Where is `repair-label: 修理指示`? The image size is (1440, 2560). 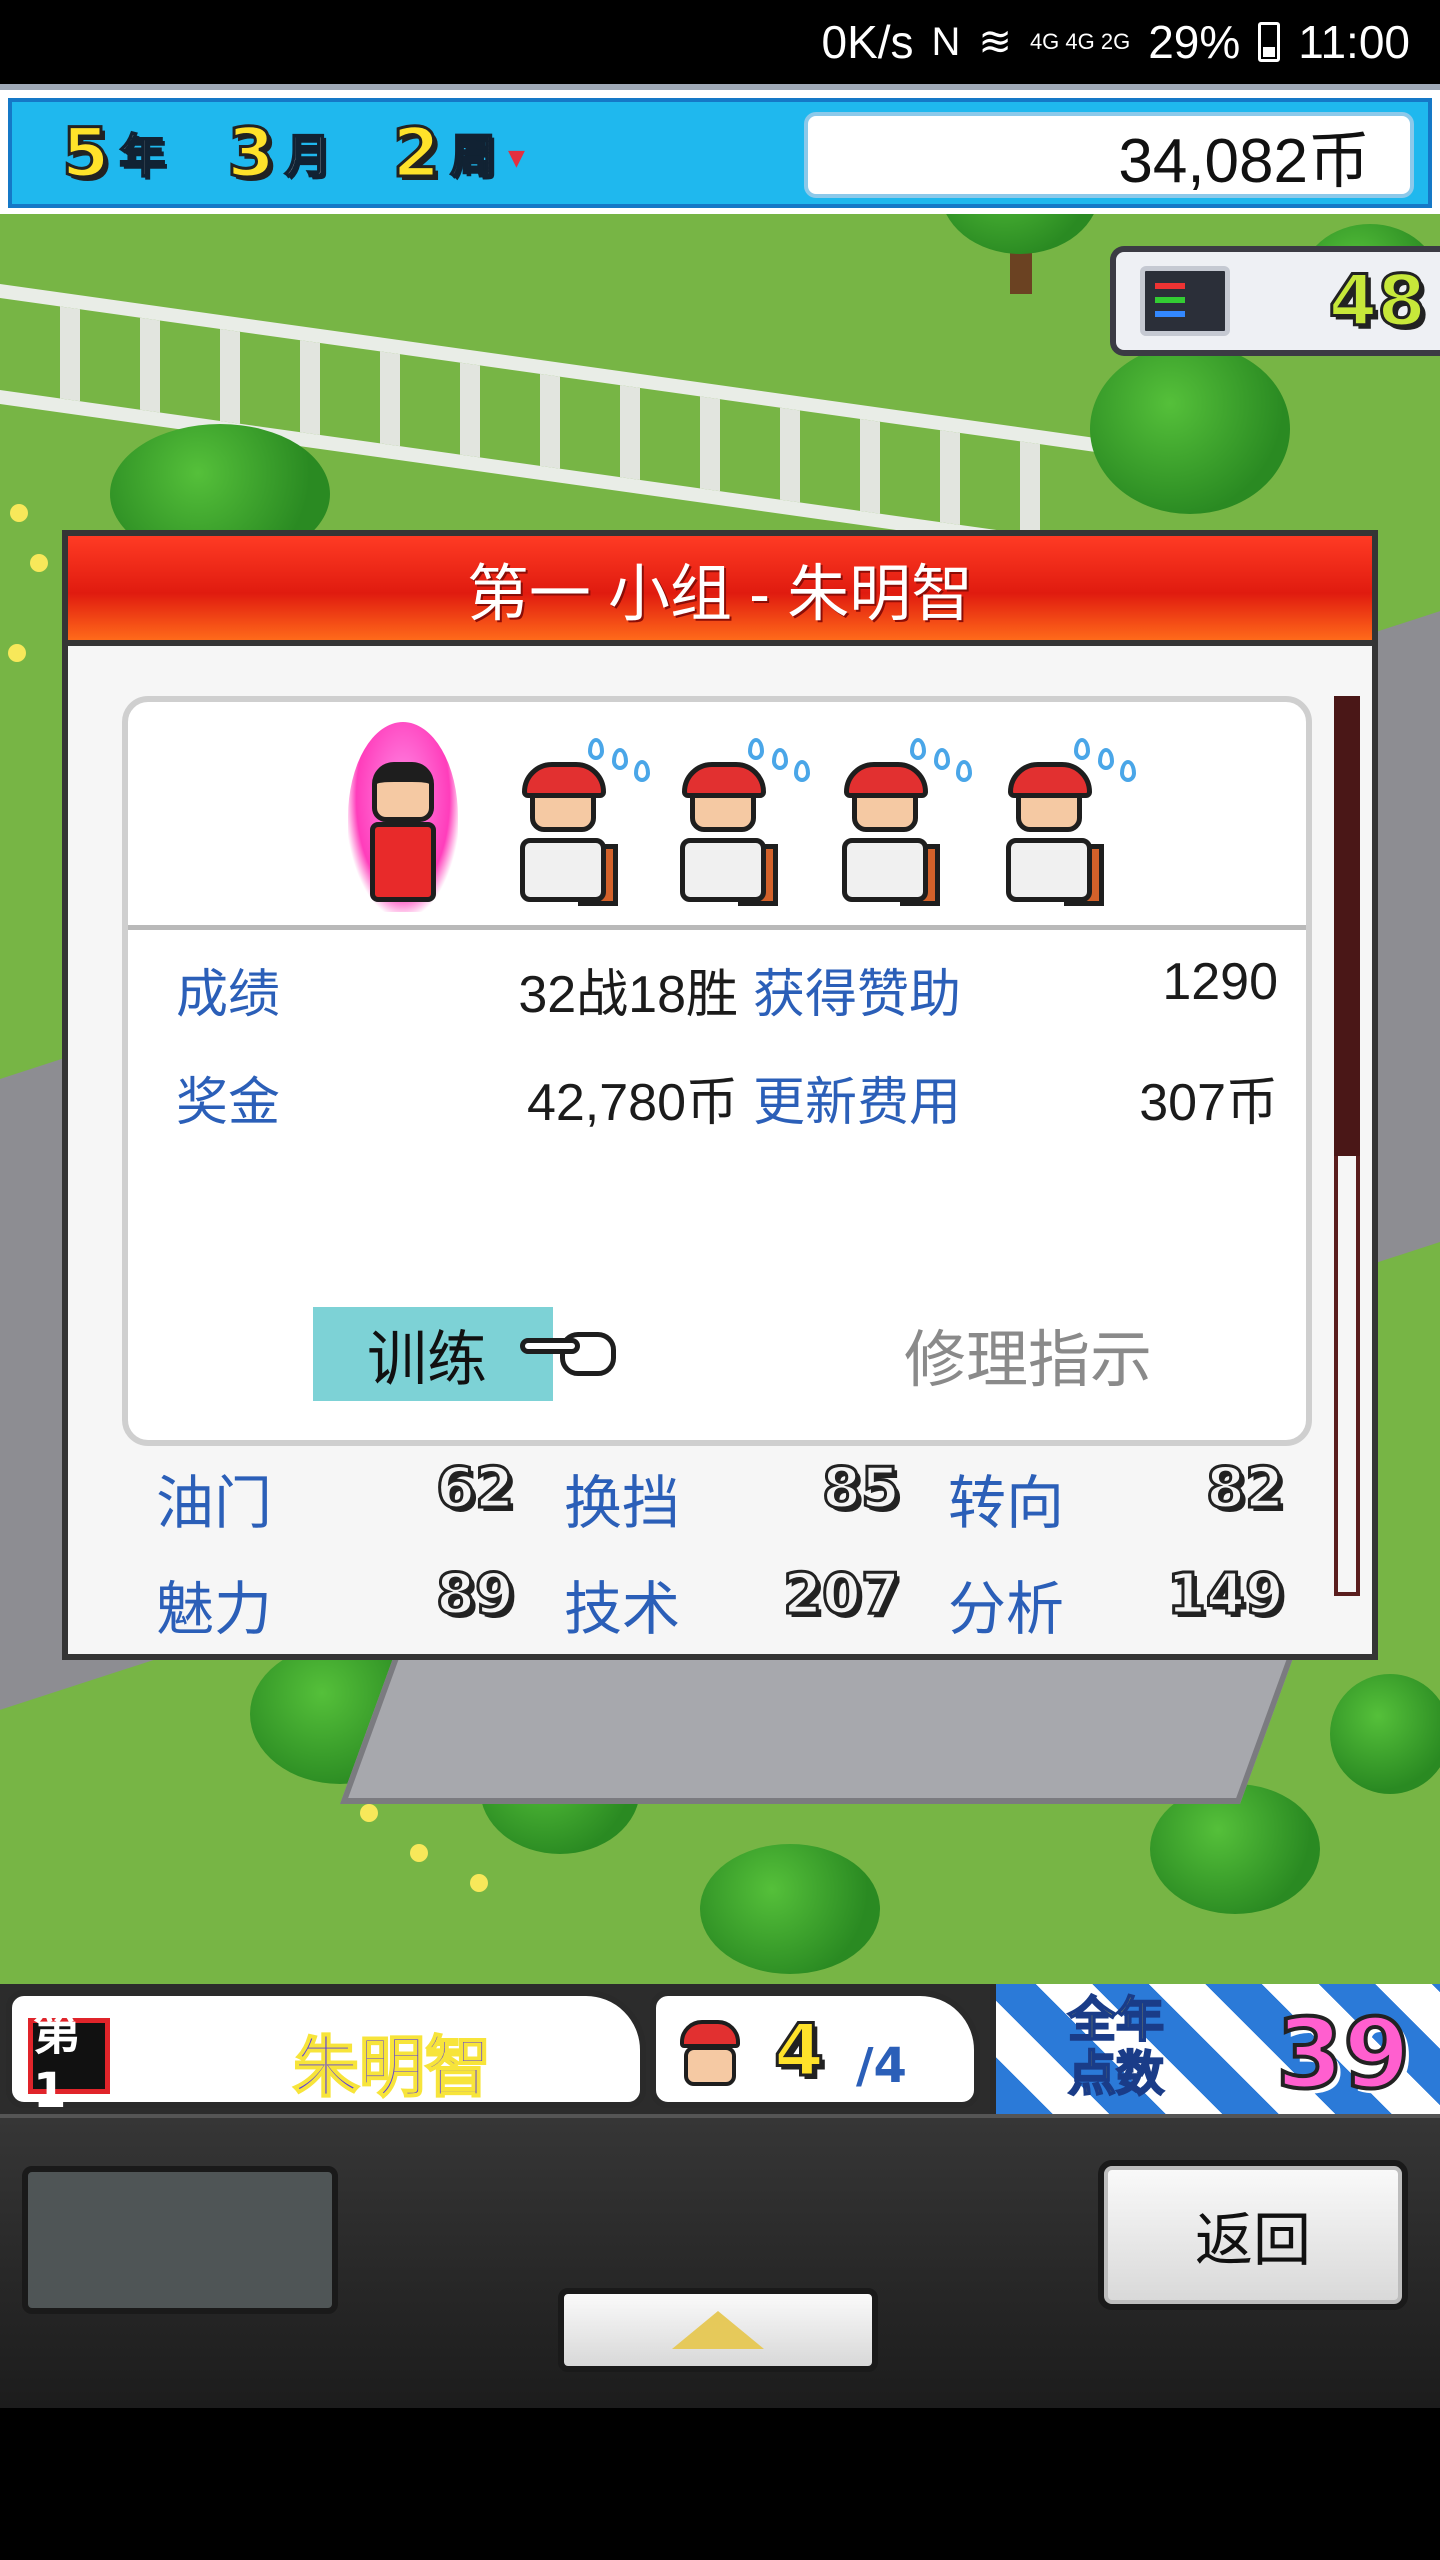 repair-label: 修理指示 is located at coordinates (1027, 1360).